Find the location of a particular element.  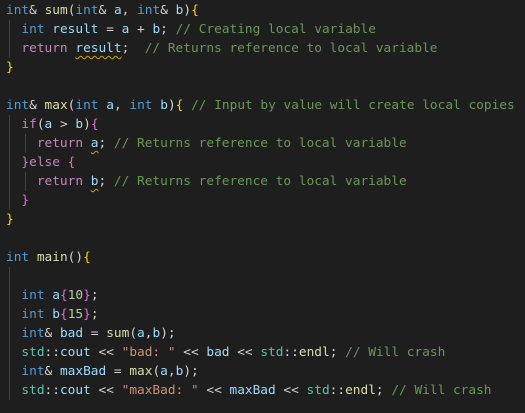

code-line: int& bad = sum(a,b); is located at coordinates (262, 333).